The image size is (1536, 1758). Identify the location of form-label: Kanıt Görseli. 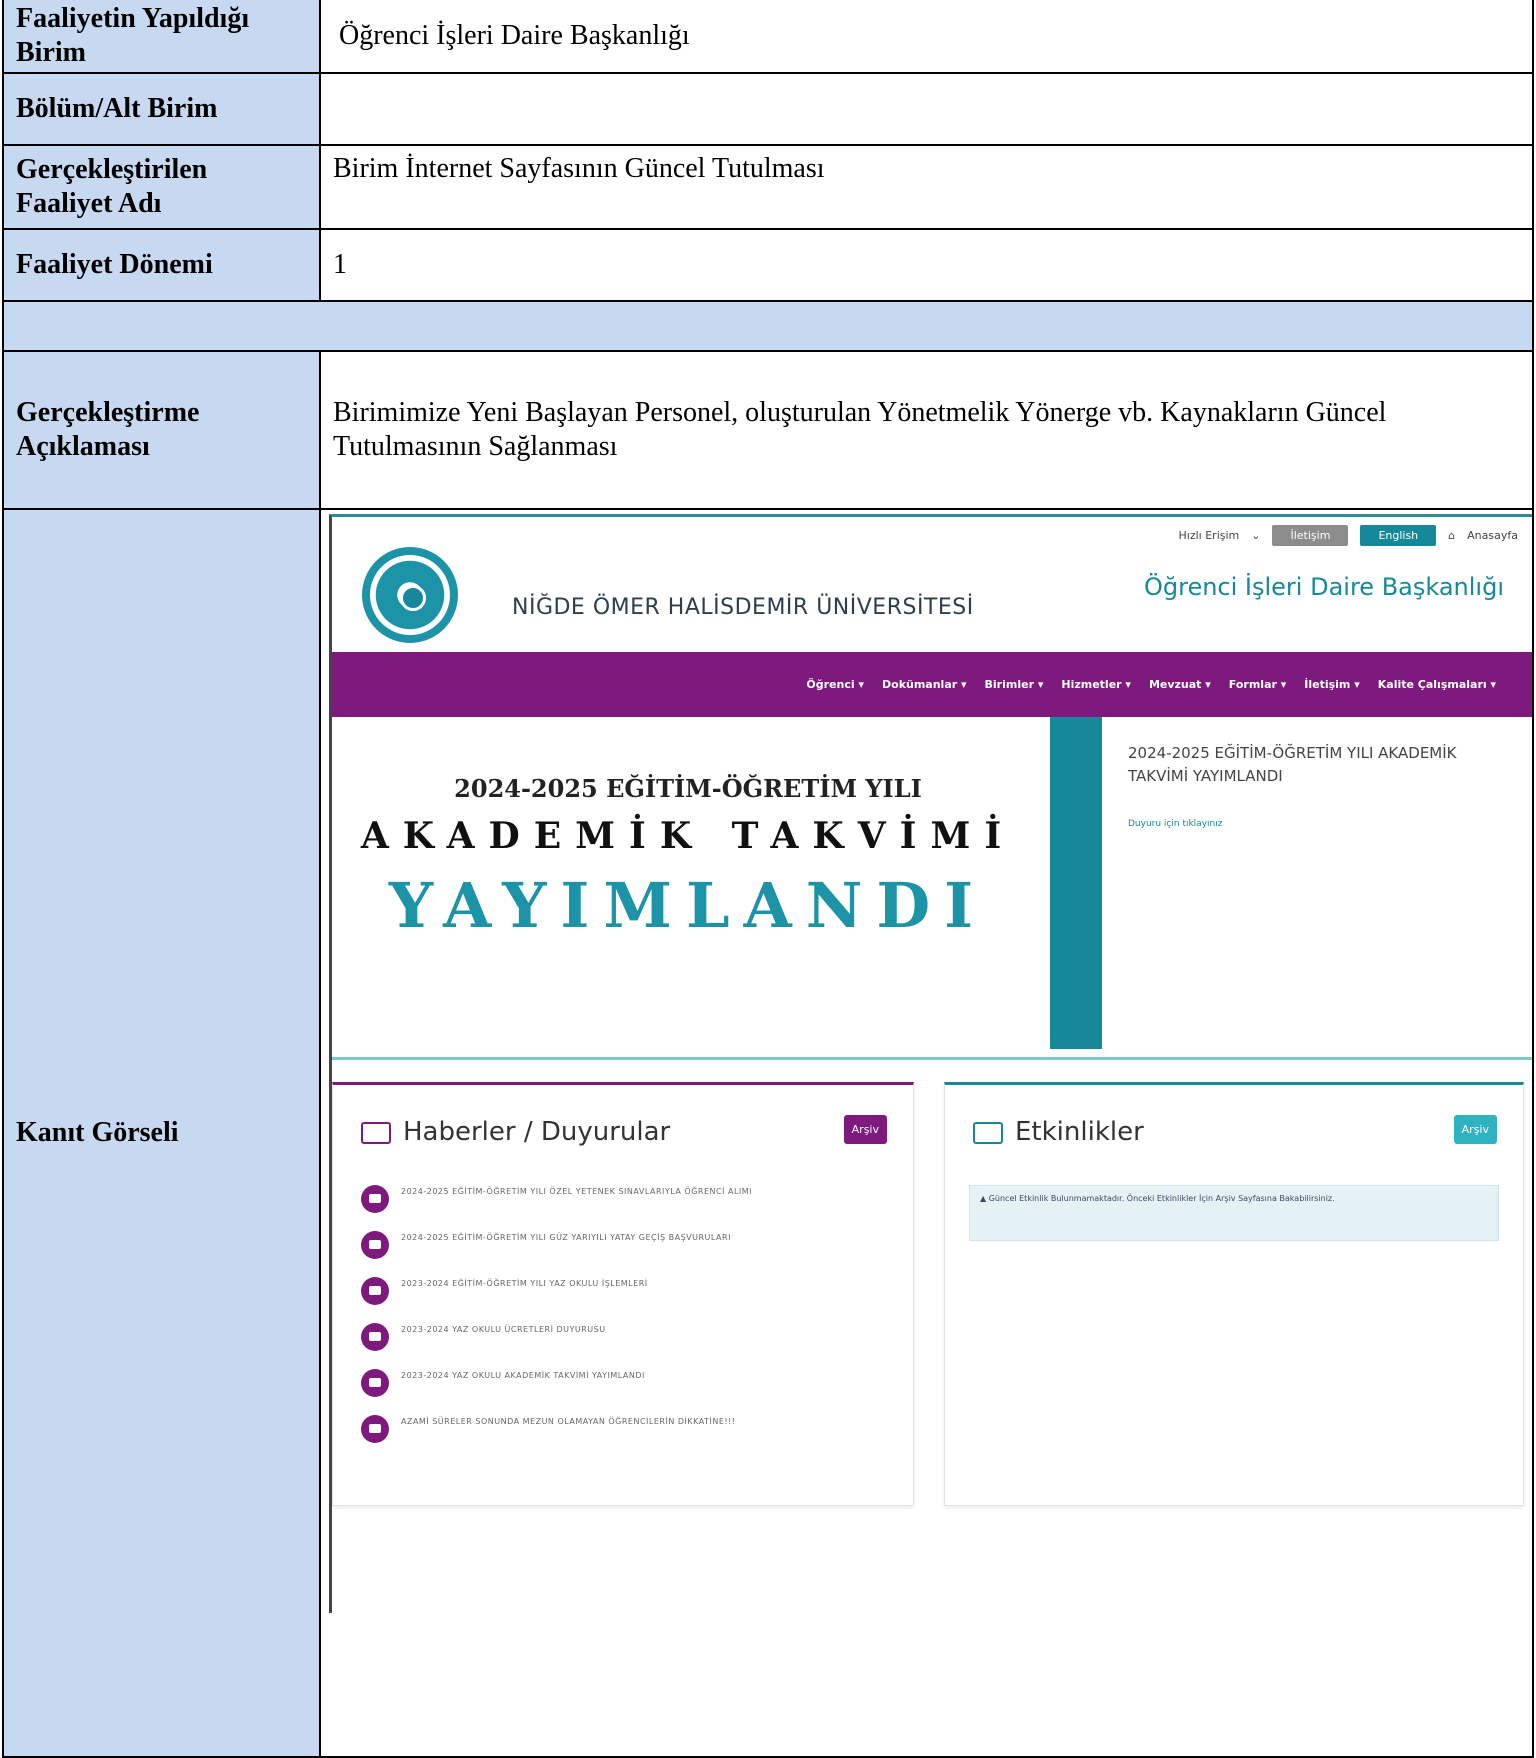
(161, 1133).